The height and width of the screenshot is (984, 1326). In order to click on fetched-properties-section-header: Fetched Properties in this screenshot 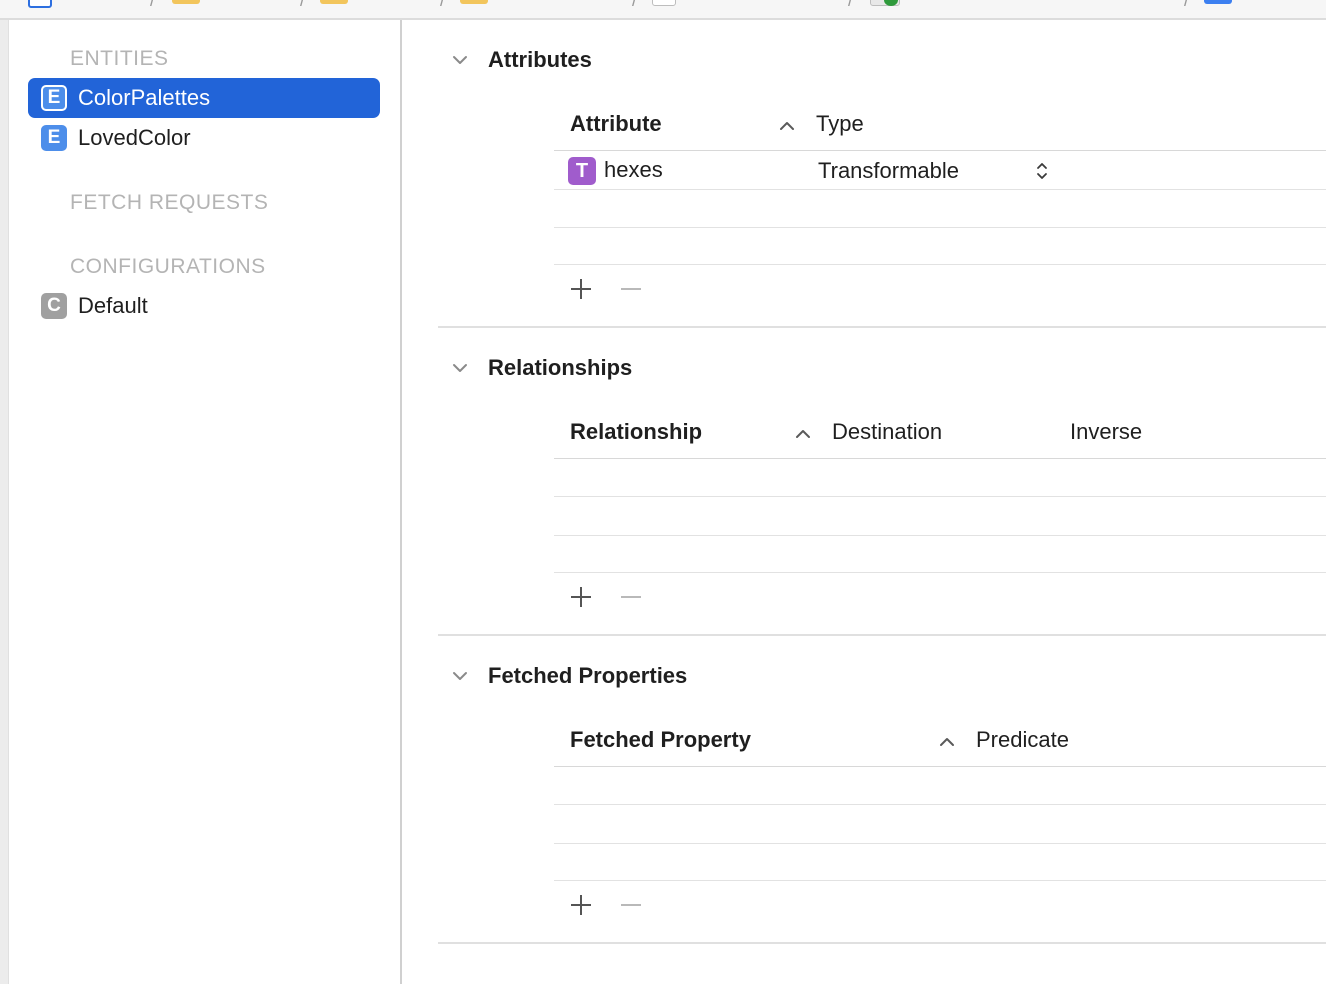, I will do `click(882, 676)`.